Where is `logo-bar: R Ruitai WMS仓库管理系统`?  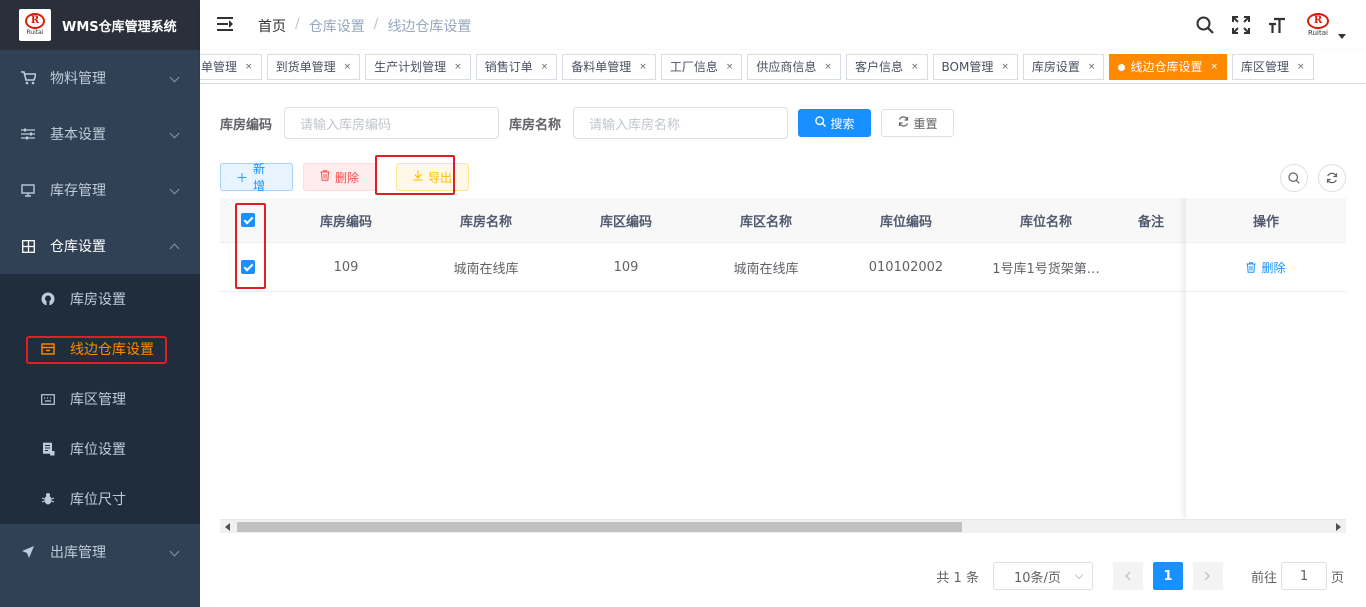 logo-bar: R Ruitai WMS仓库管理系统 is located at coordinates (100, 25).